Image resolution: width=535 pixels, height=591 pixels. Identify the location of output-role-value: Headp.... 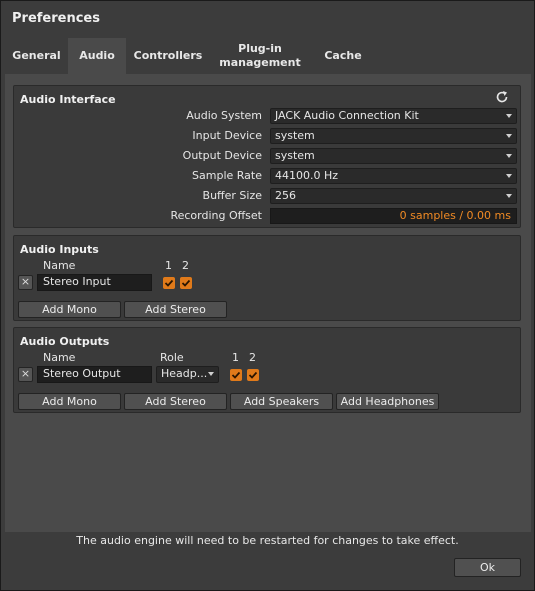
(184, 373).